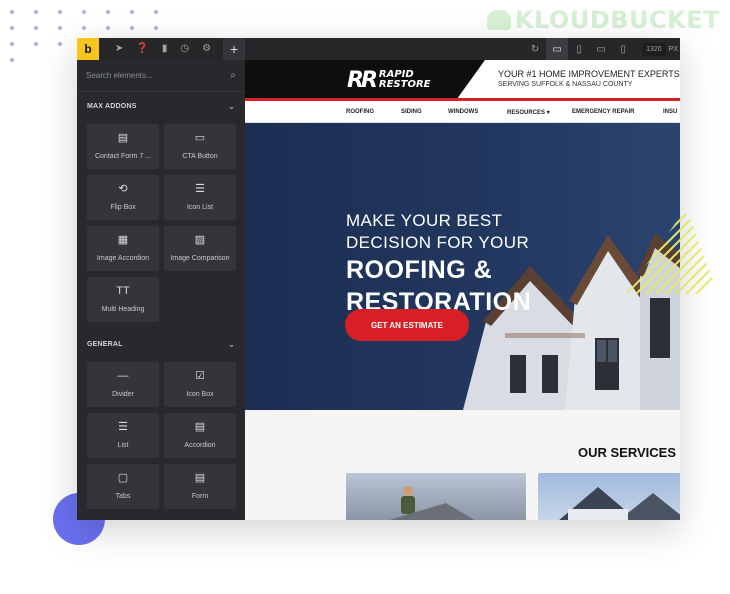 The height and width of the screenshot is (594, 730). I want to click on help-icon: ❓, so click(142, 49).